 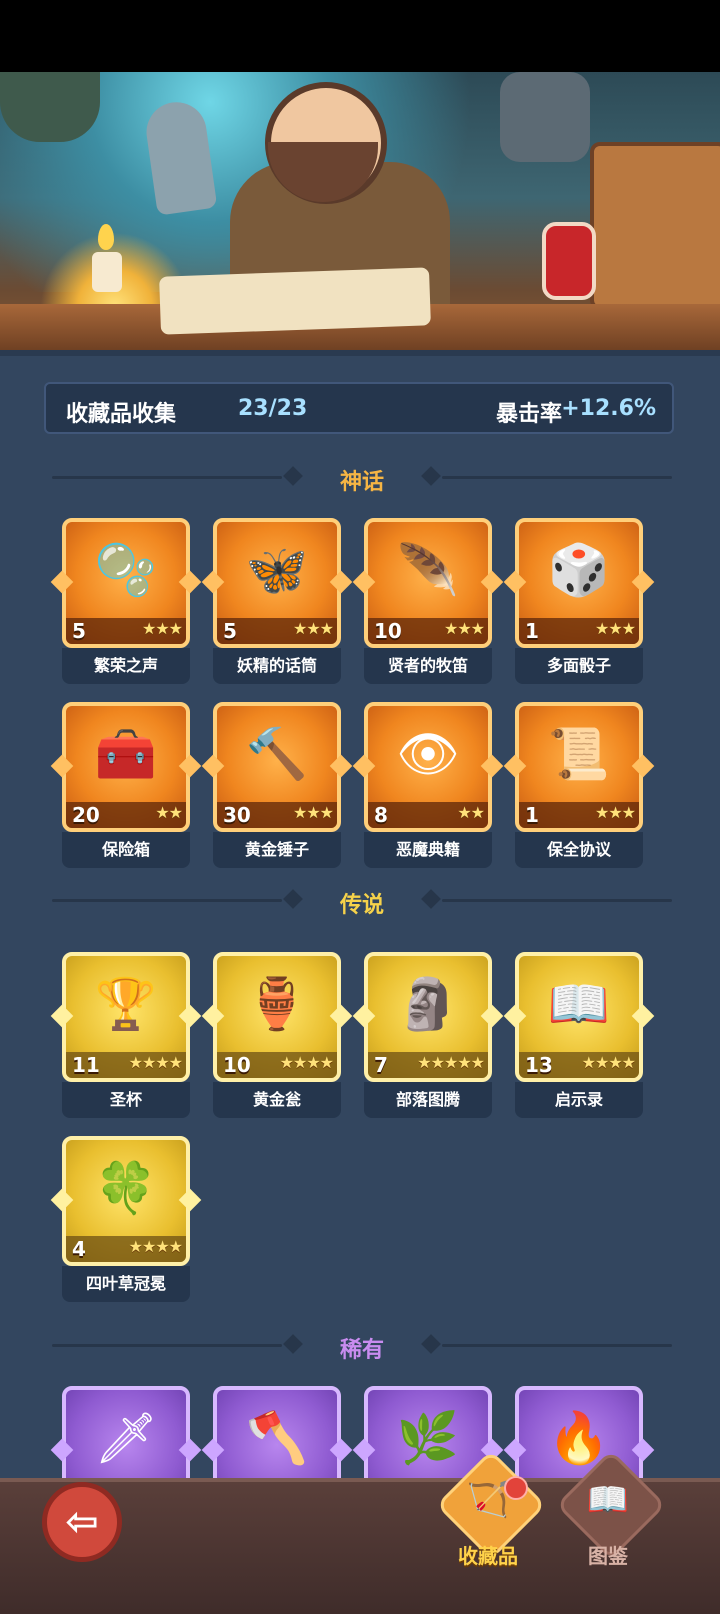 What do you see at coordinates (579, 754) in the screenshot?
I see `contract-icon: 📜` at bounding box center [579, 754].